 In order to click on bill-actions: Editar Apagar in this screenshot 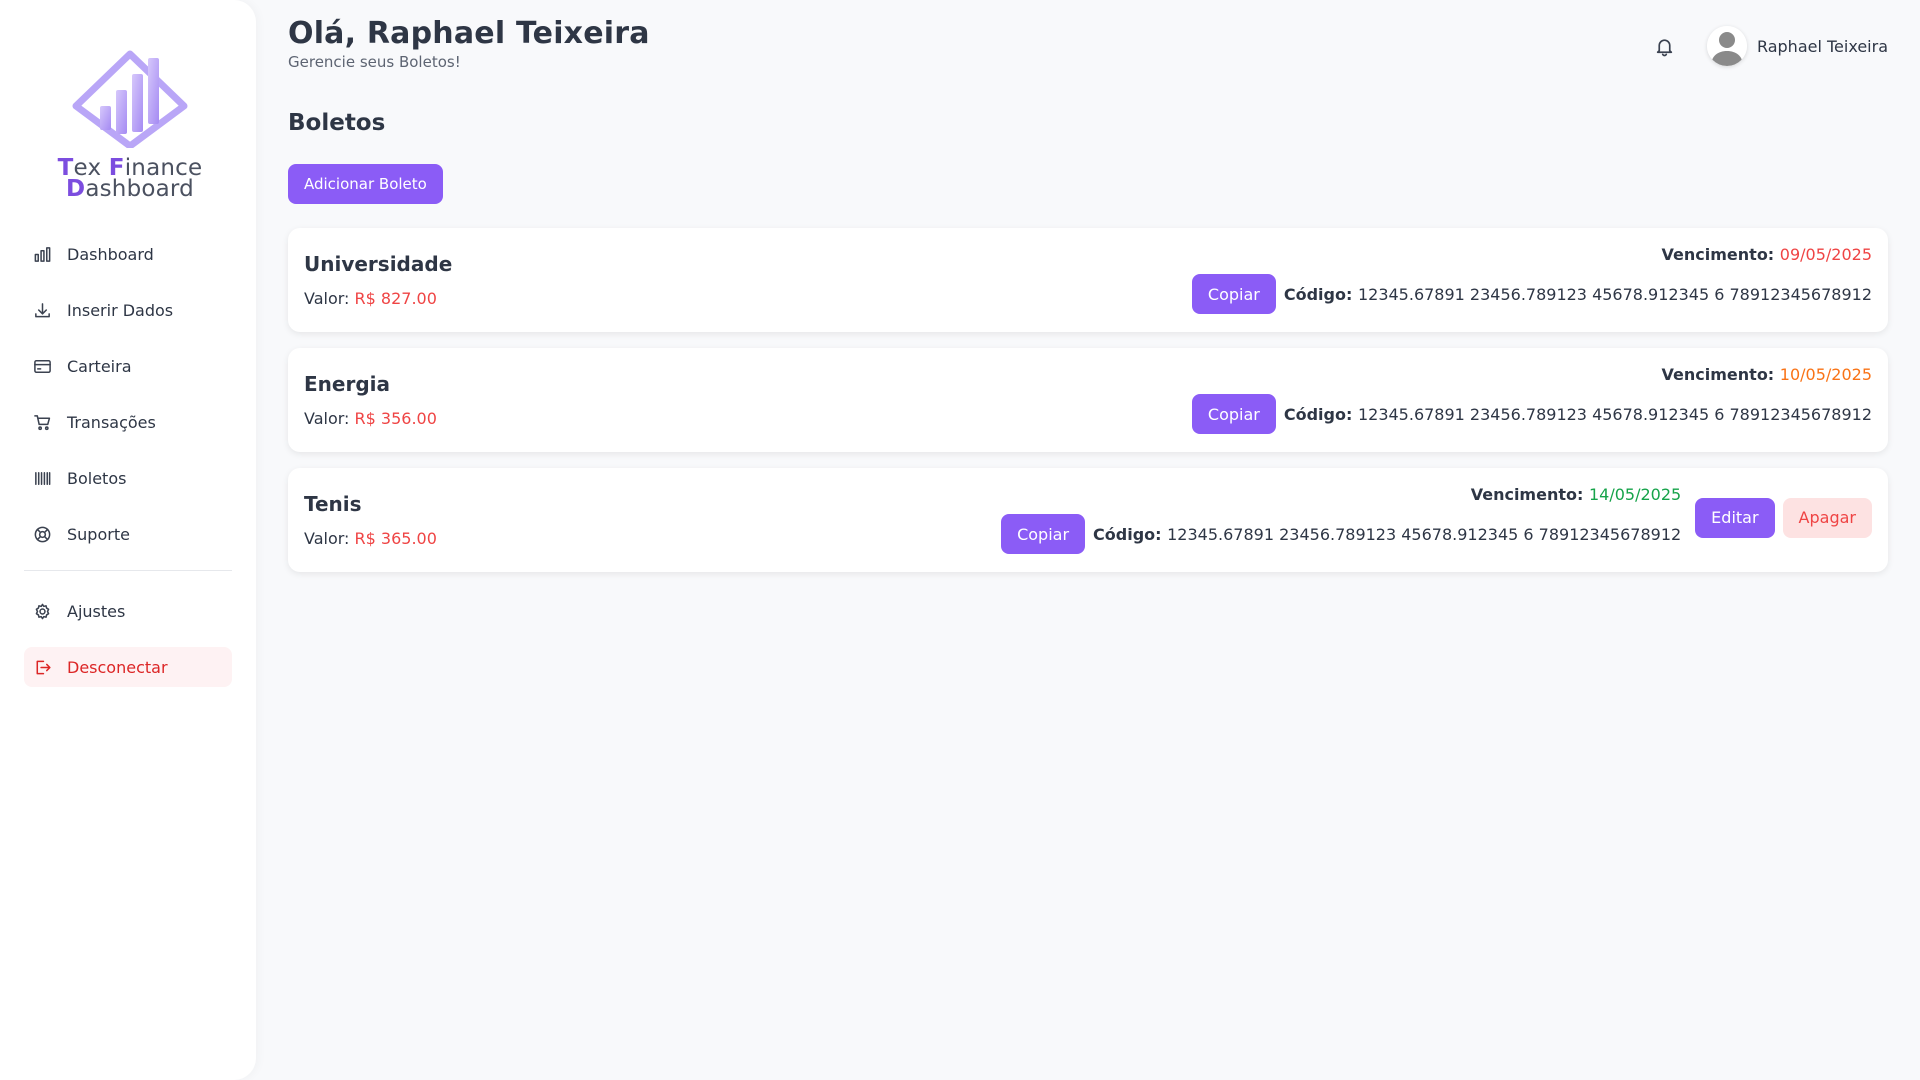, I will do `click(1783, 517)`.